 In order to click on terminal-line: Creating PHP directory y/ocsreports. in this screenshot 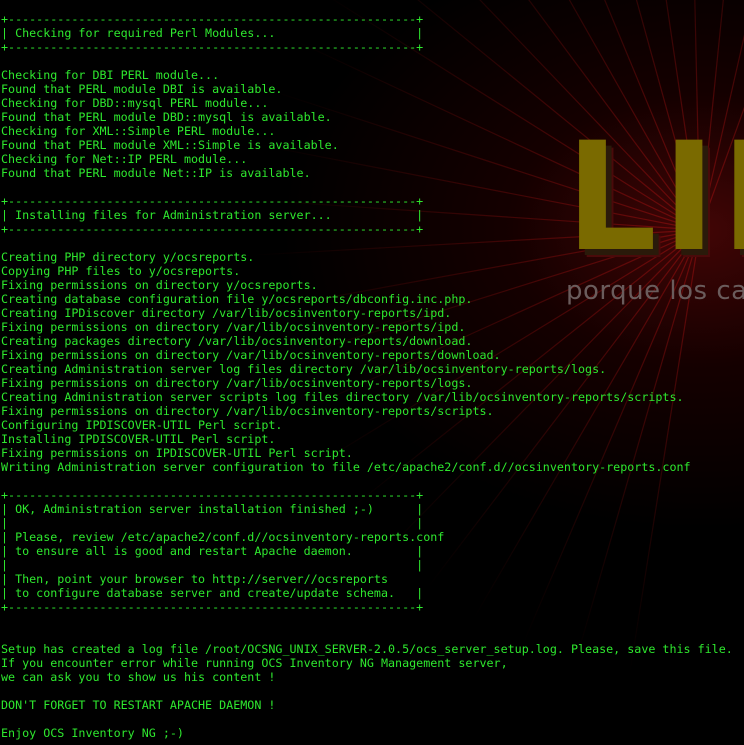, I will do `click(128, 257)`.